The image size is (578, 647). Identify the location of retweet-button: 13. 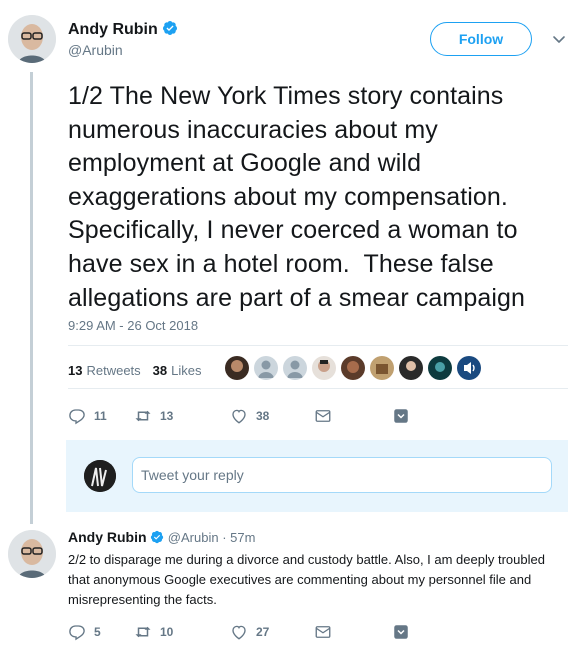
(182, 416).